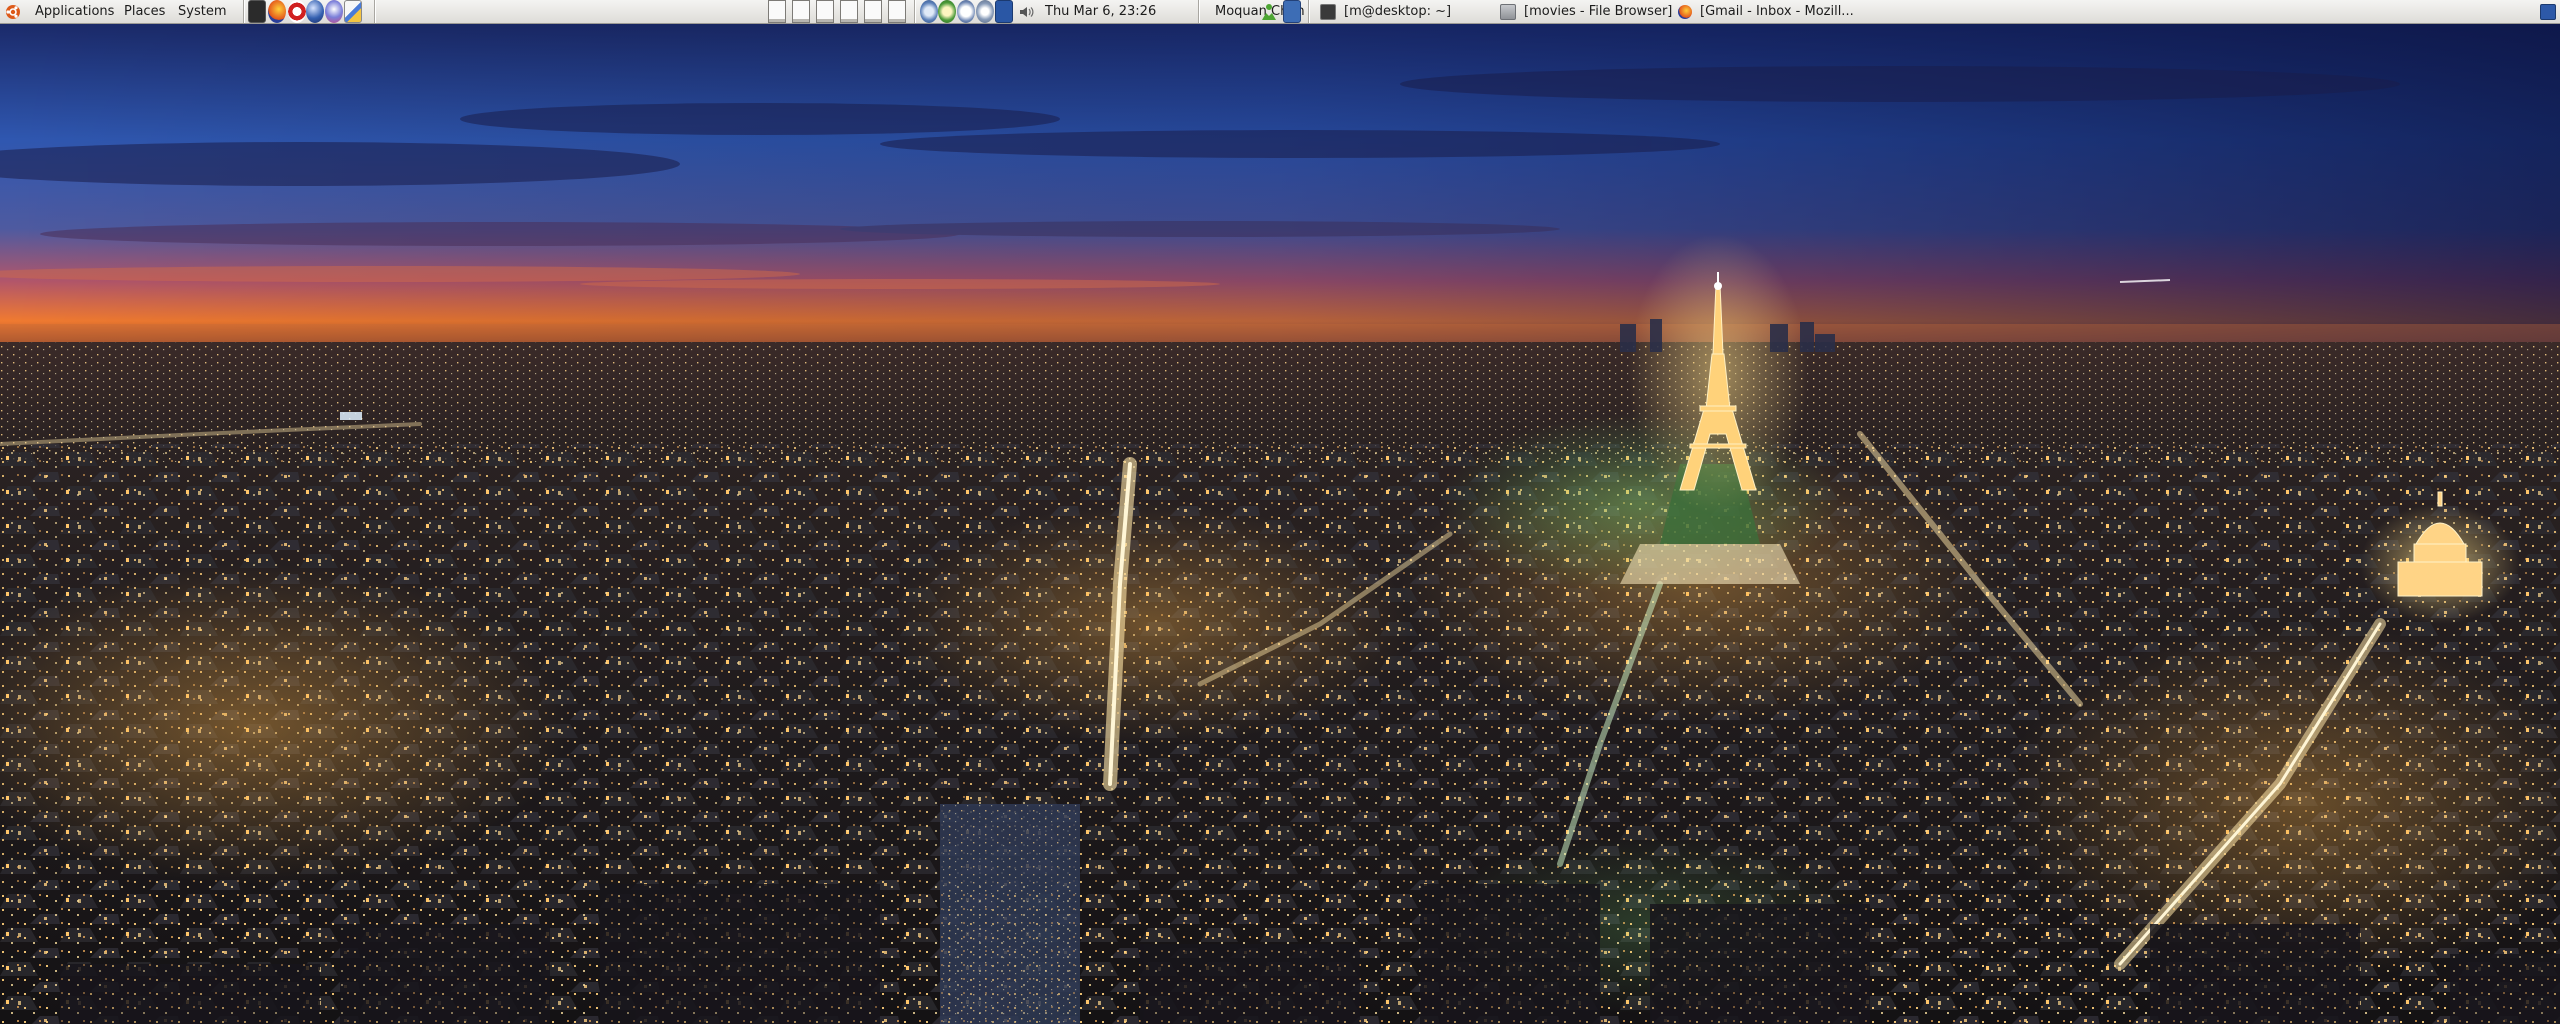 This screenshot has height=1024, width=2560. I want to click on distro-logo-icon, so click(13, 11).